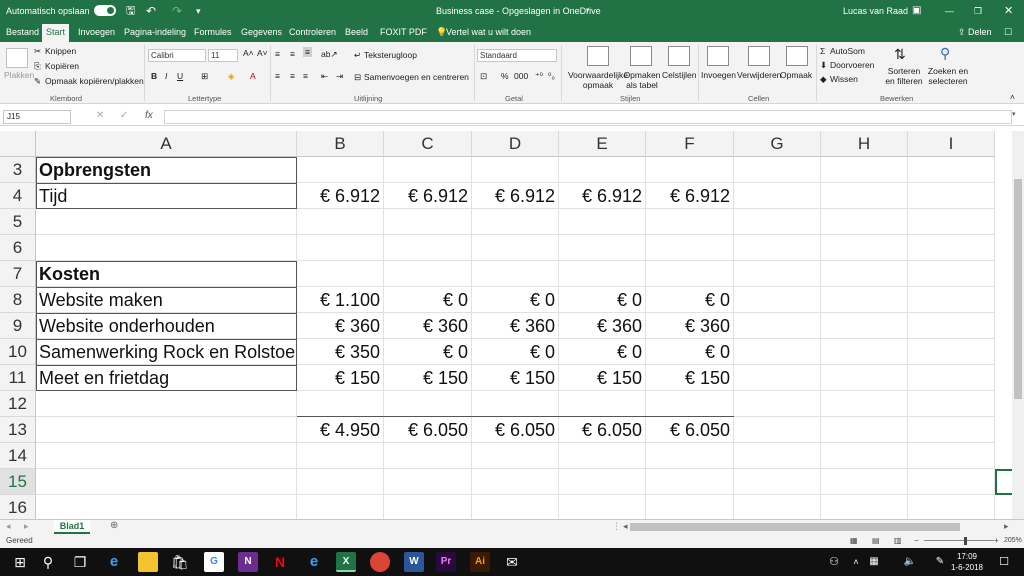 The height and width of the screenshot is (576, 1024). I want to click on cell-f14, so click(690, 456).